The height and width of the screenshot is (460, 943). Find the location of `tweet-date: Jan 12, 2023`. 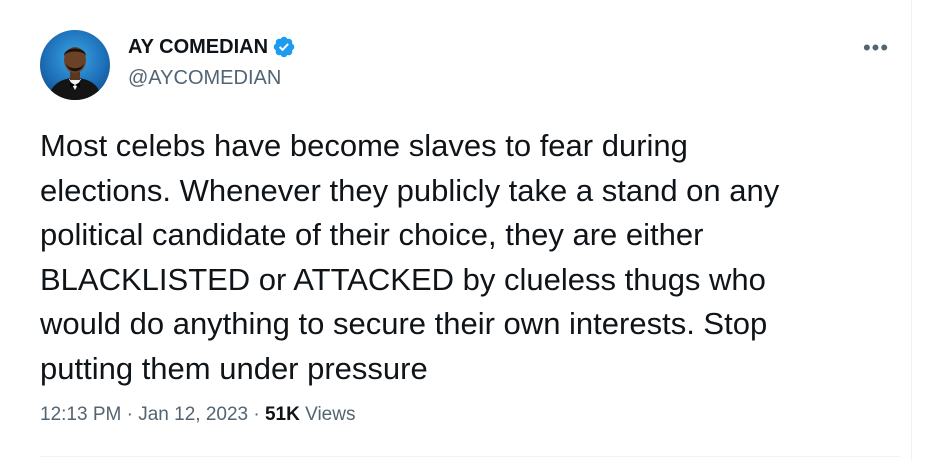

tweet-date: Jan 12, 2023 is located at coordinates (193, 414).